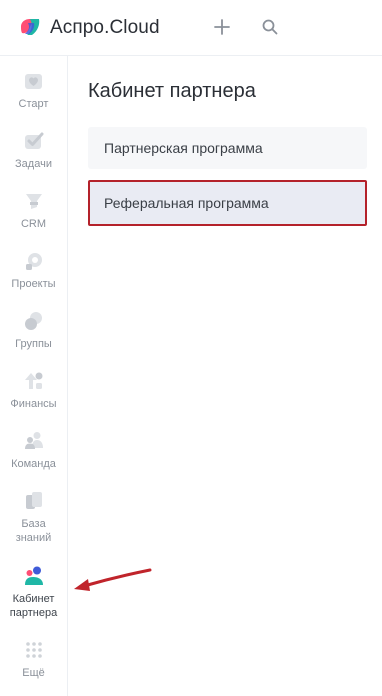 The height and width of the screenshot is (696, 382). Describe the element at coordinates (227, 148) in the screenshot. I see `menu-item-partner-program: Партнерская программа` at that location.